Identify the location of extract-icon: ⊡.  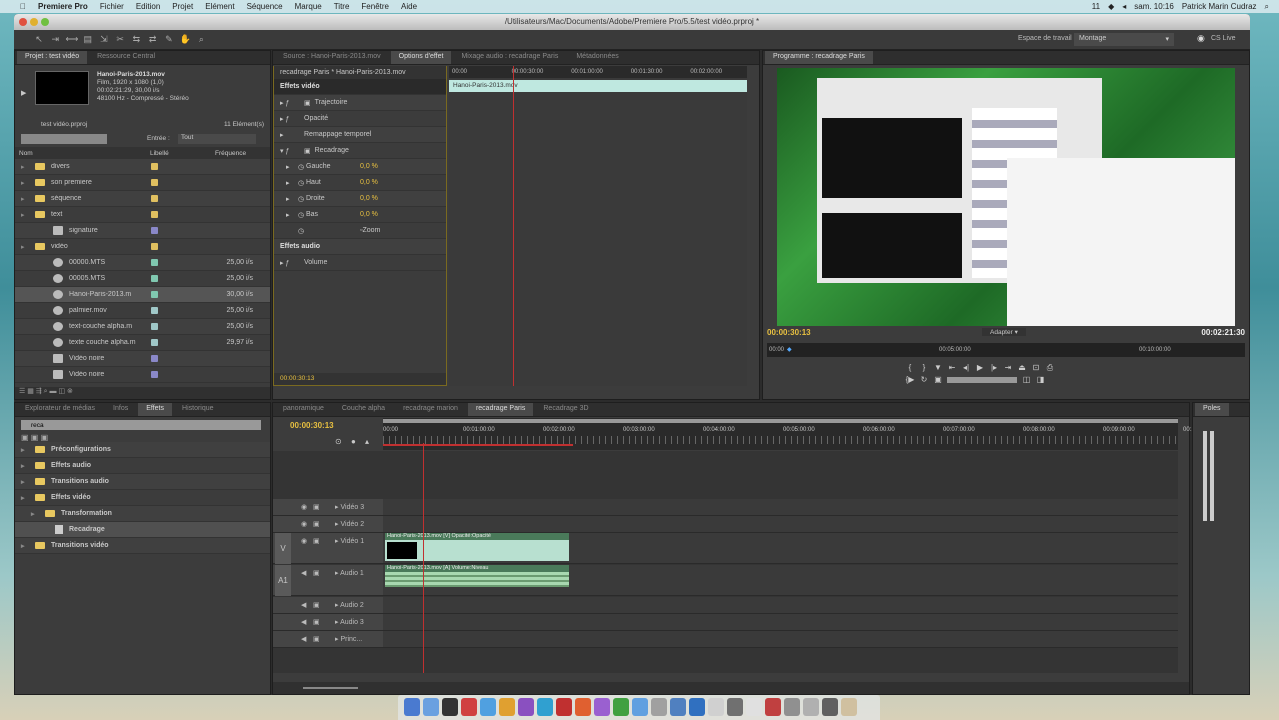
(1036, 369).